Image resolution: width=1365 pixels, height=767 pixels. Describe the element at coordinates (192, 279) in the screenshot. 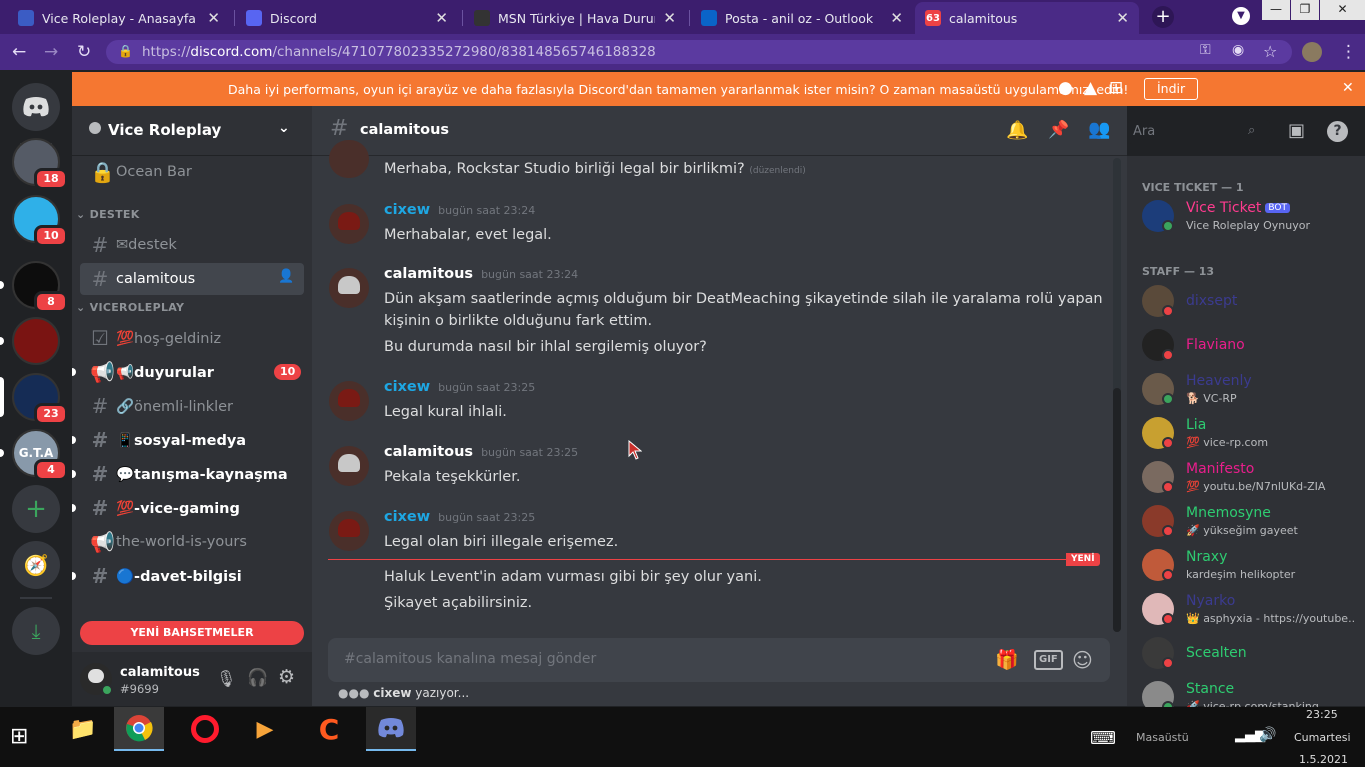

I see `channel-item: # calamitous 👤` at that location.